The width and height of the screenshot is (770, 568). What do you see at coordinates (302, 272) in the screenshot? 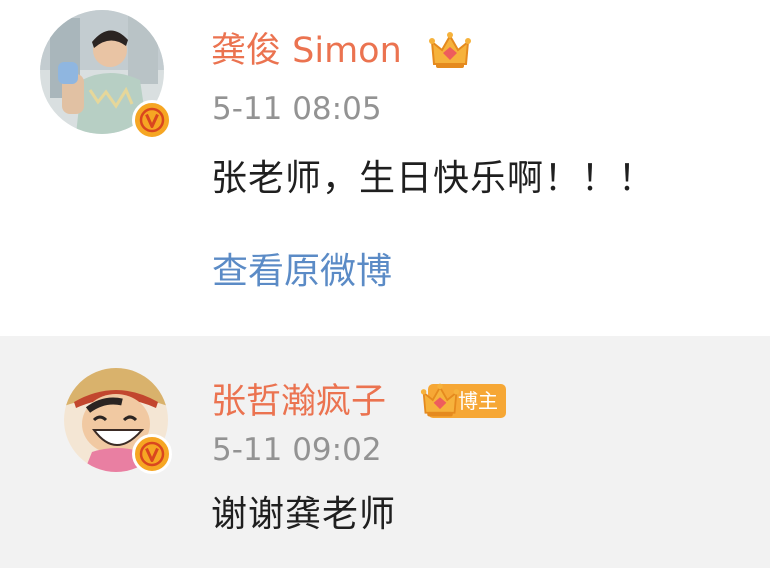
I see `view-original-post-link: 查看原微博` at bounding box center [302, 272].